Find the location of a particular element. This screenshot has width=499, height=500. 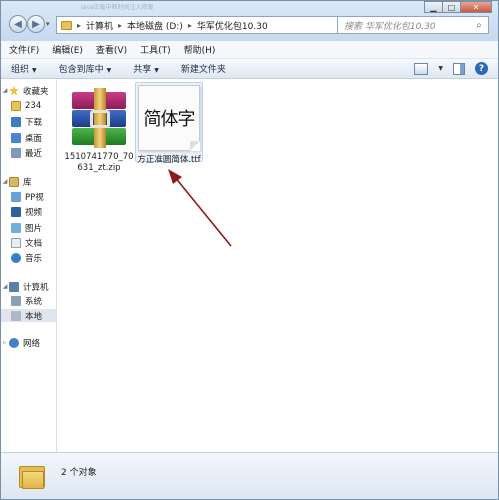

nav-lib-documents: 文档 is located at coordinates (26, 242).